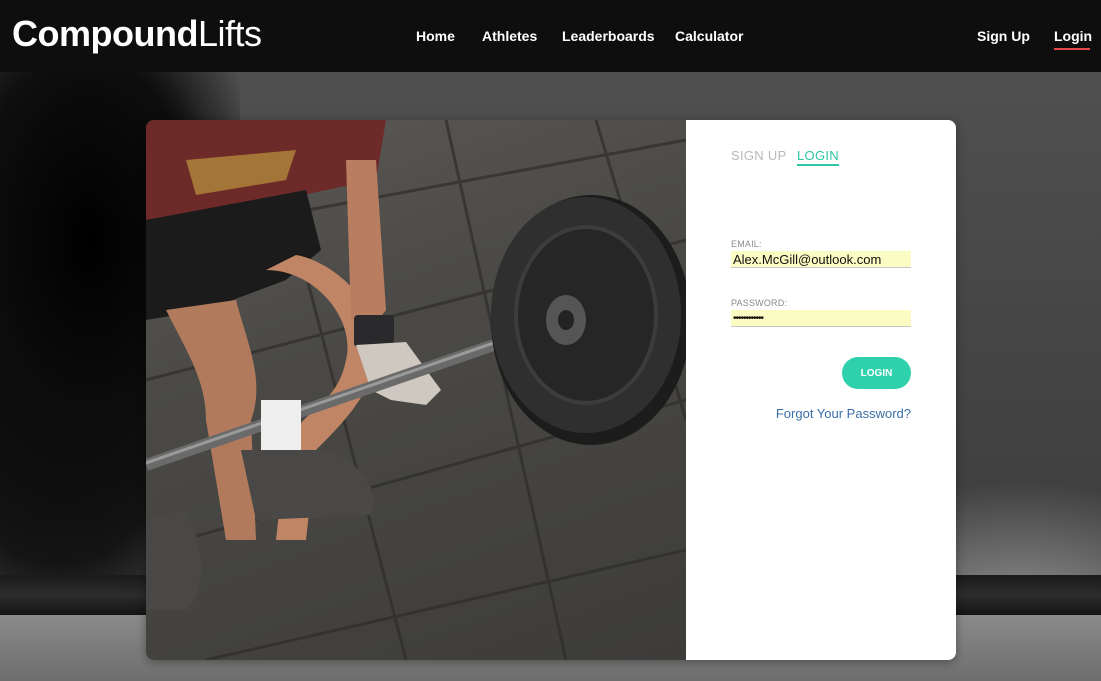  I want to click on active-nav-underline, so click(1072, 49).